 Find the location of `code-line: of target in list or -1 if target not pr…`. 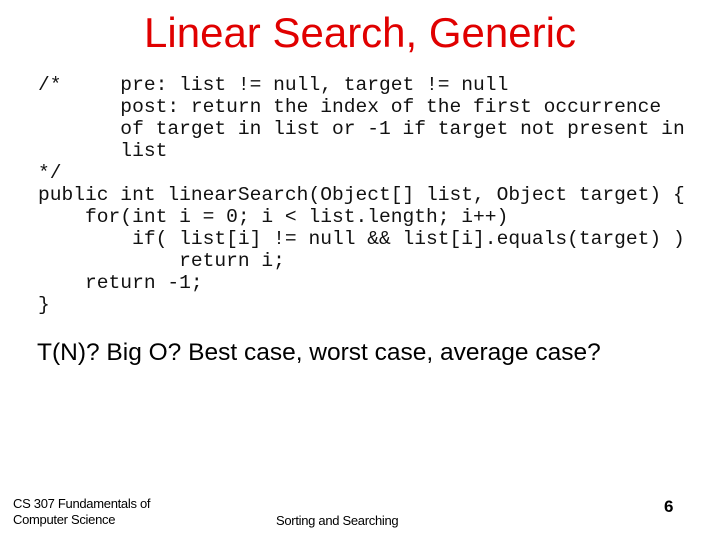

code-line: of target in list or -1 if target not pr… is located at coordinates (361, 129).